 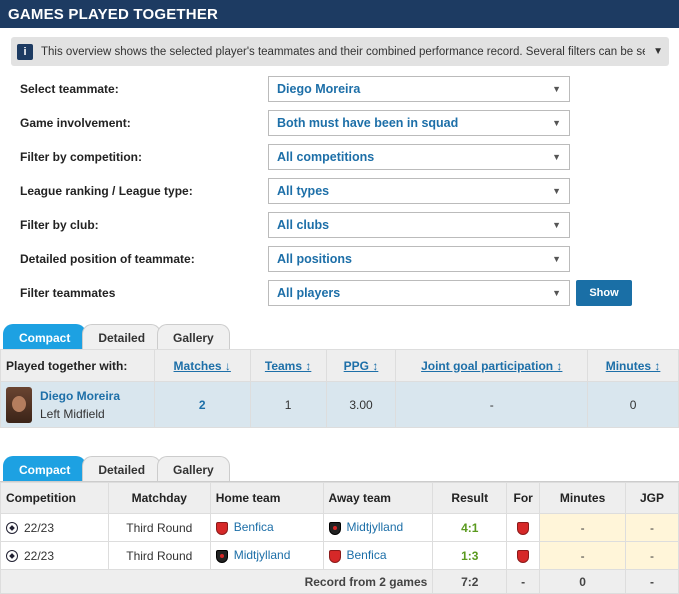 I want to click on away-team-cell: Midtjylland, so click(x=378, y=527).